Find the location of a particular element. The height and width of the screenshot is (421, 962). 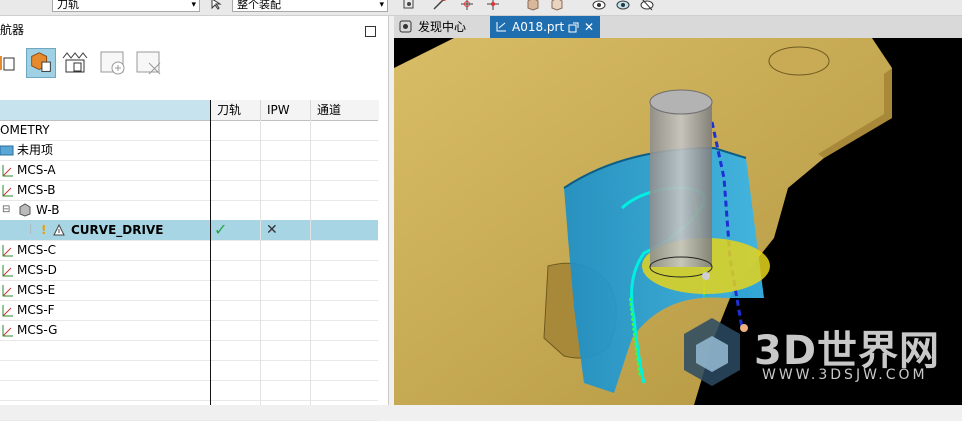

tree-row-label: MCS-D is located at coordinates (37, 270).